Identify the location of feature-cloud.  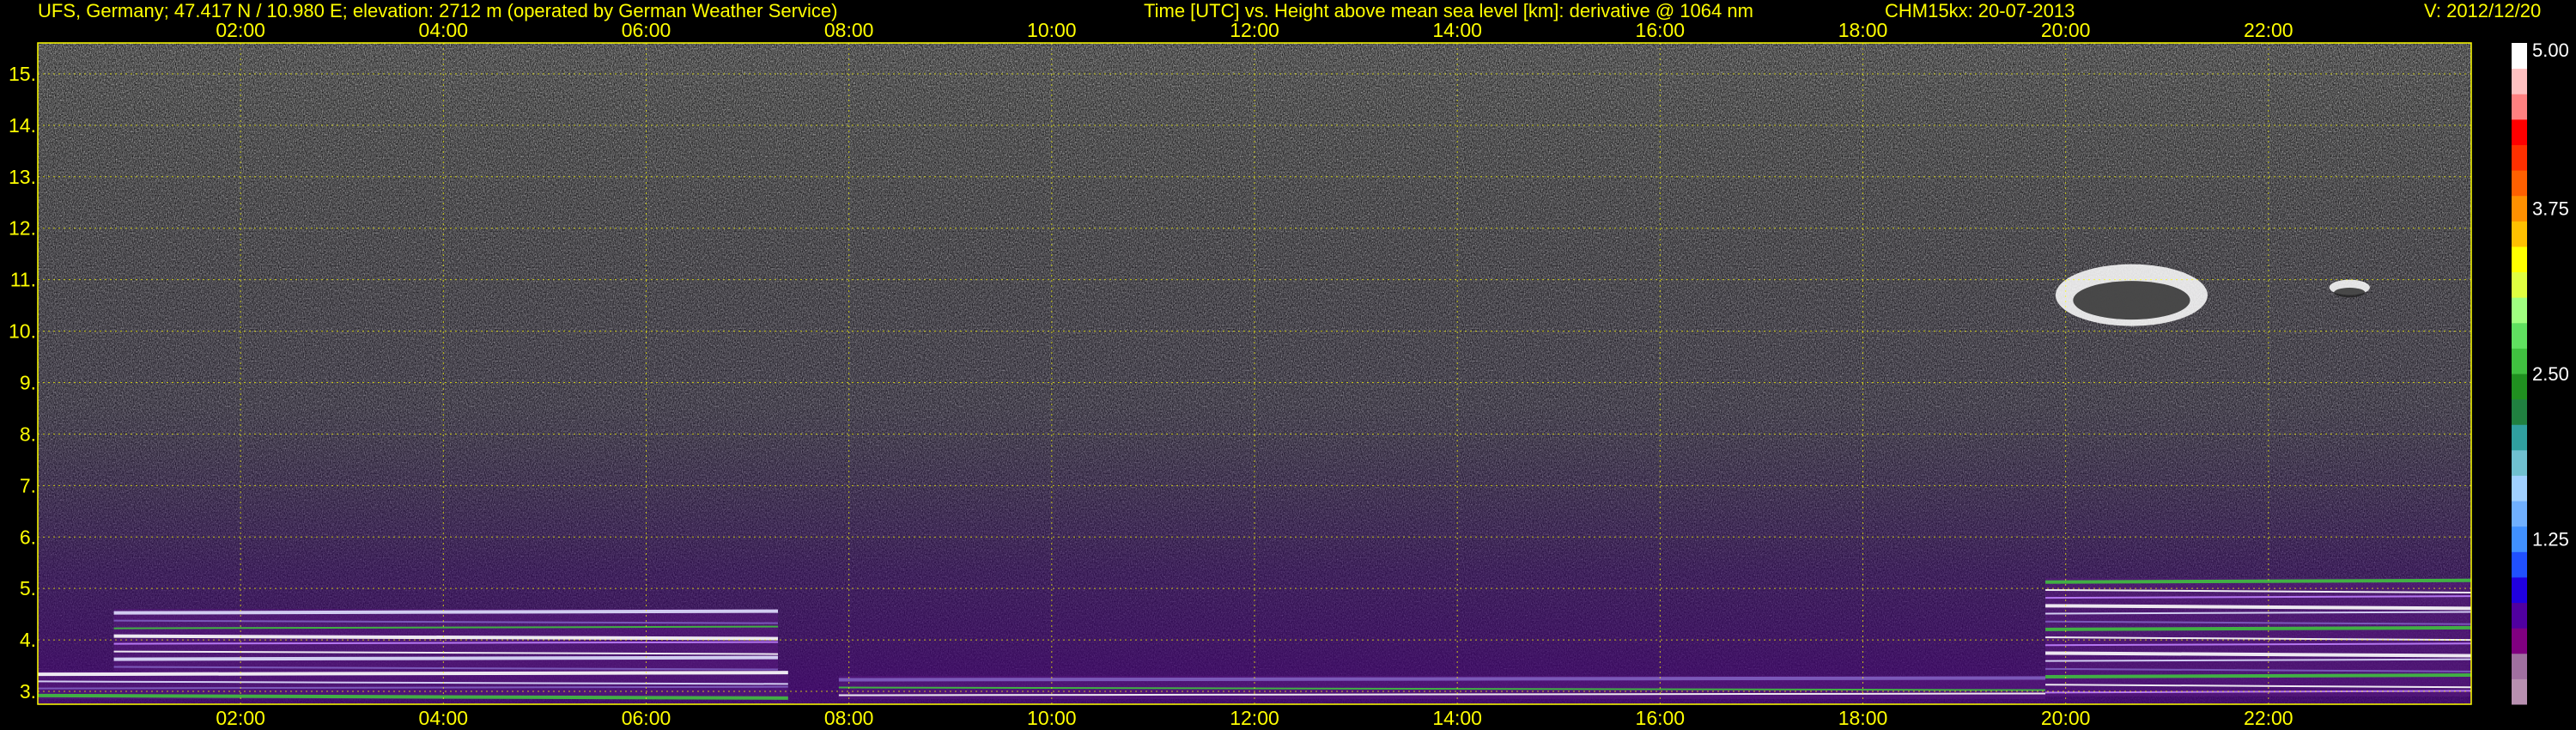
(2131, 295).